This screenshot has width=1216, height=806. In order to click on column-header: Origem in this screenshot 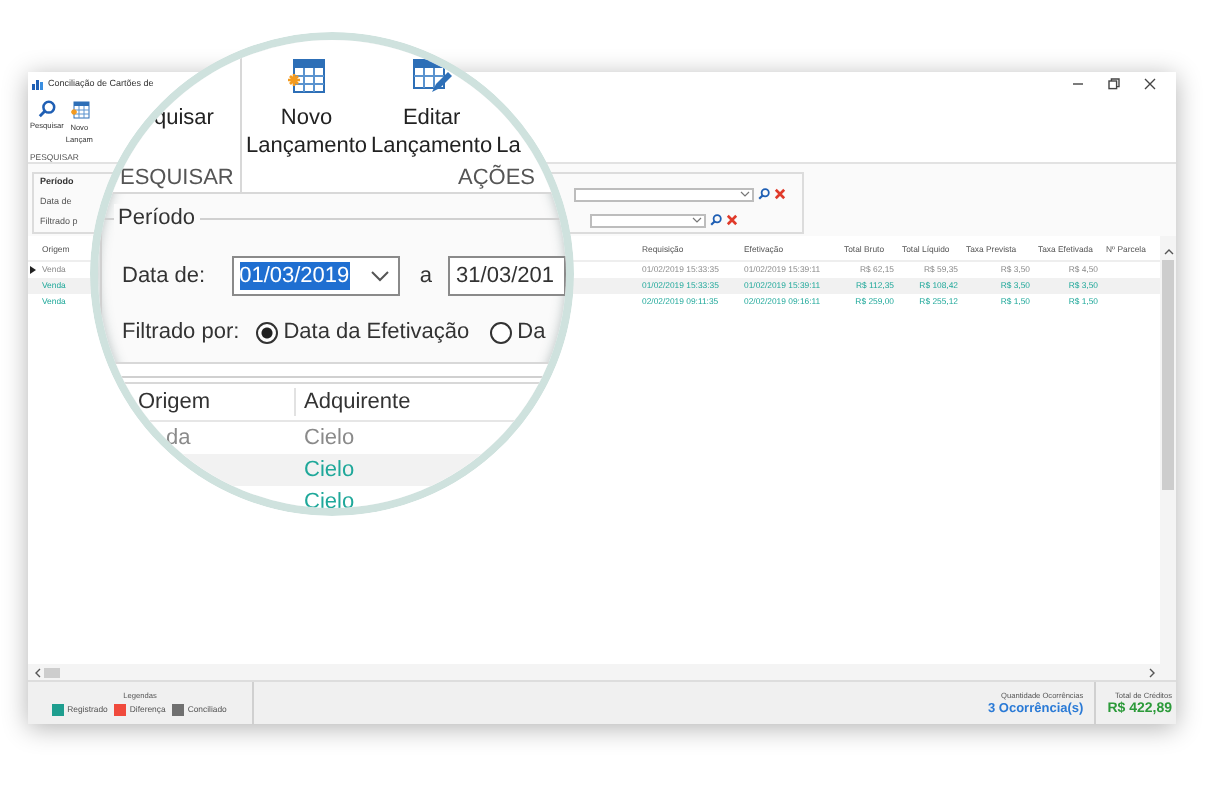, I will do `click(196, 402)`.